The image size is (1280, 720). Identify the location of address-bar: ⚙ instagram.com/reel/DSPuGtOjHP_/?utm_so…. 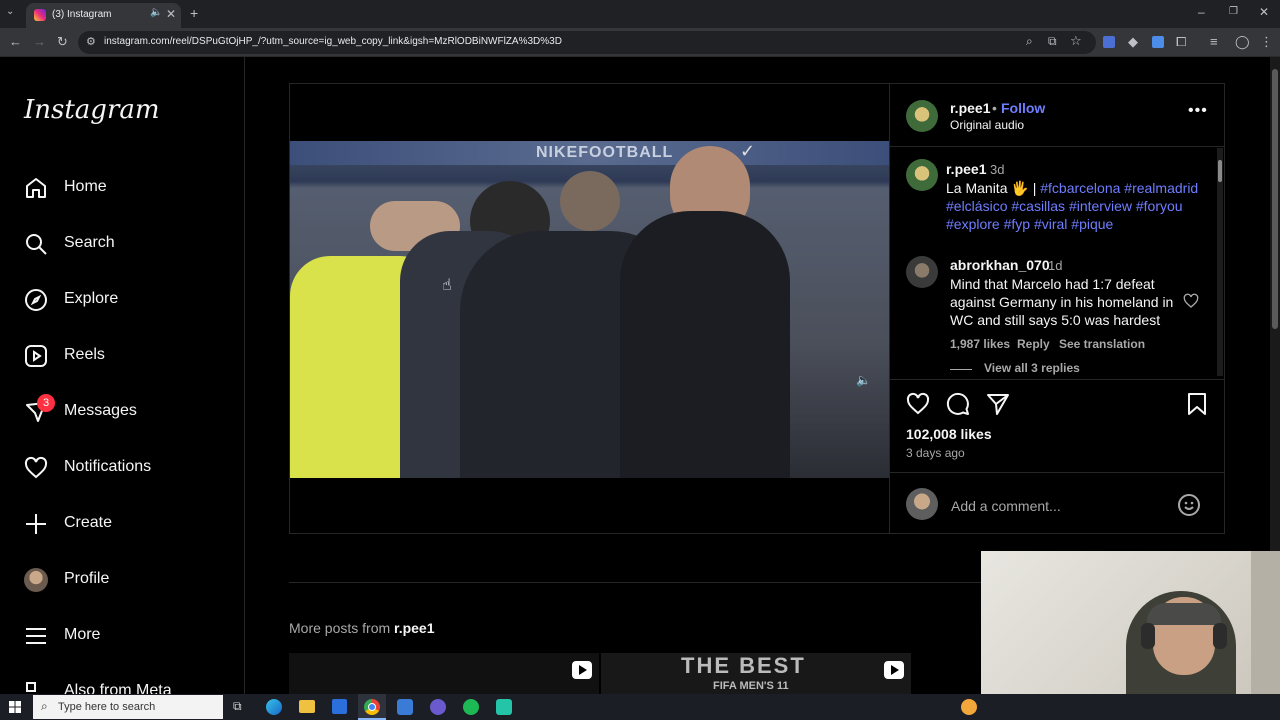
(587, 42).